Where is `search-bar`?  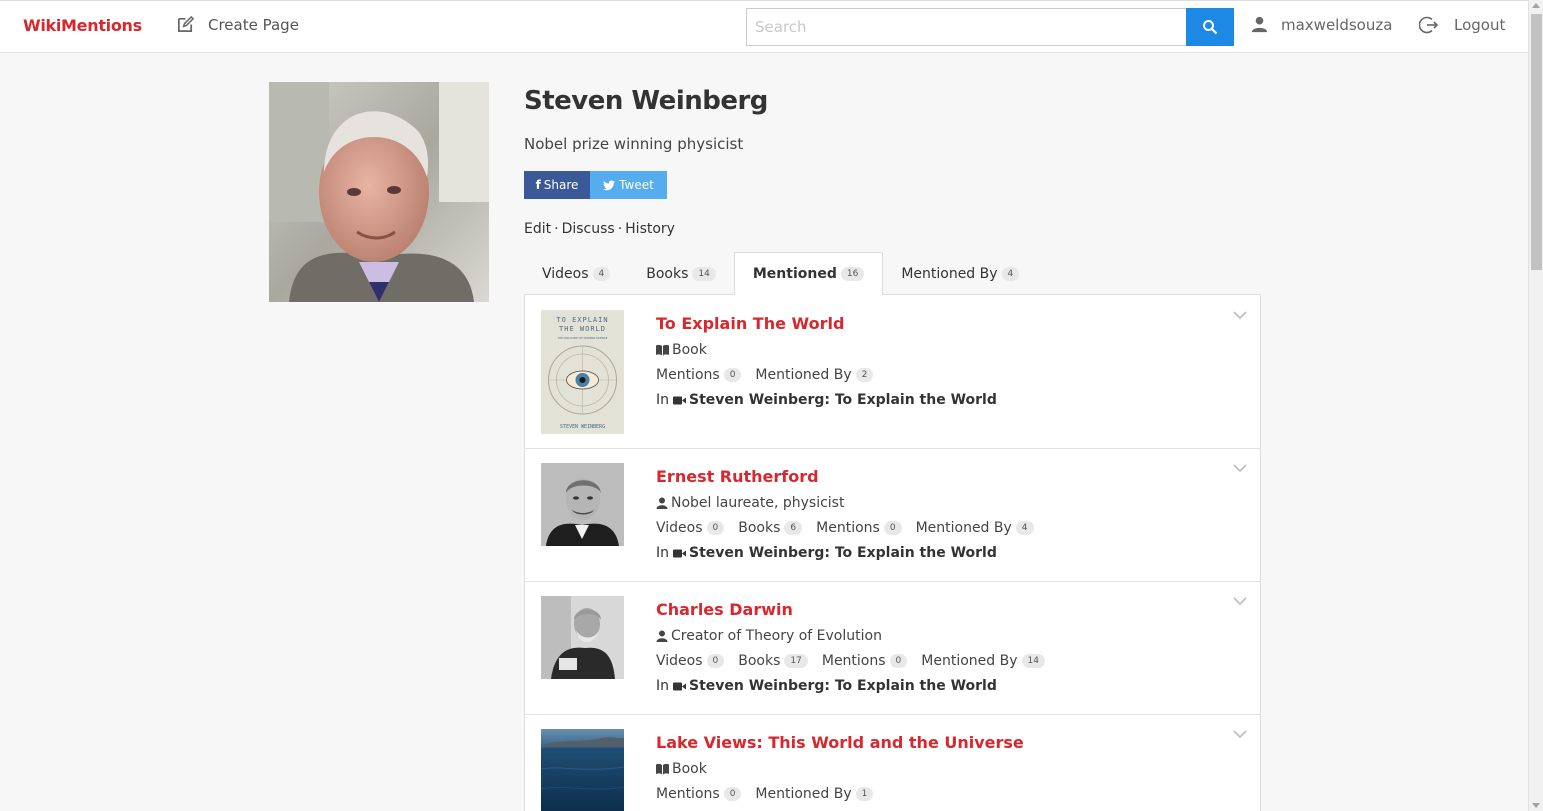 search-bar is located at coordinates (990, 27).